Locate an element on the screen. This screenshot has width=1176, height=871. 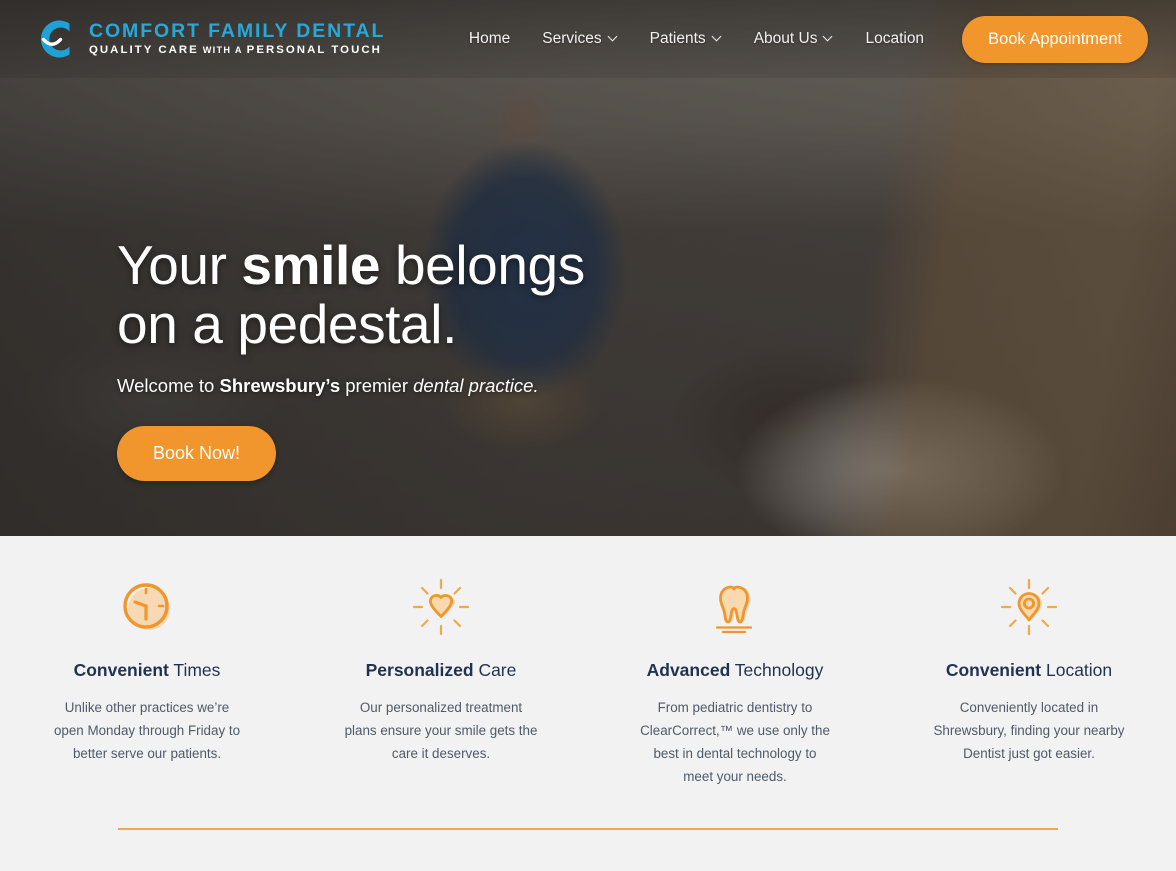
nav-label-about-us: About Us is located at coordinates (785, 38).